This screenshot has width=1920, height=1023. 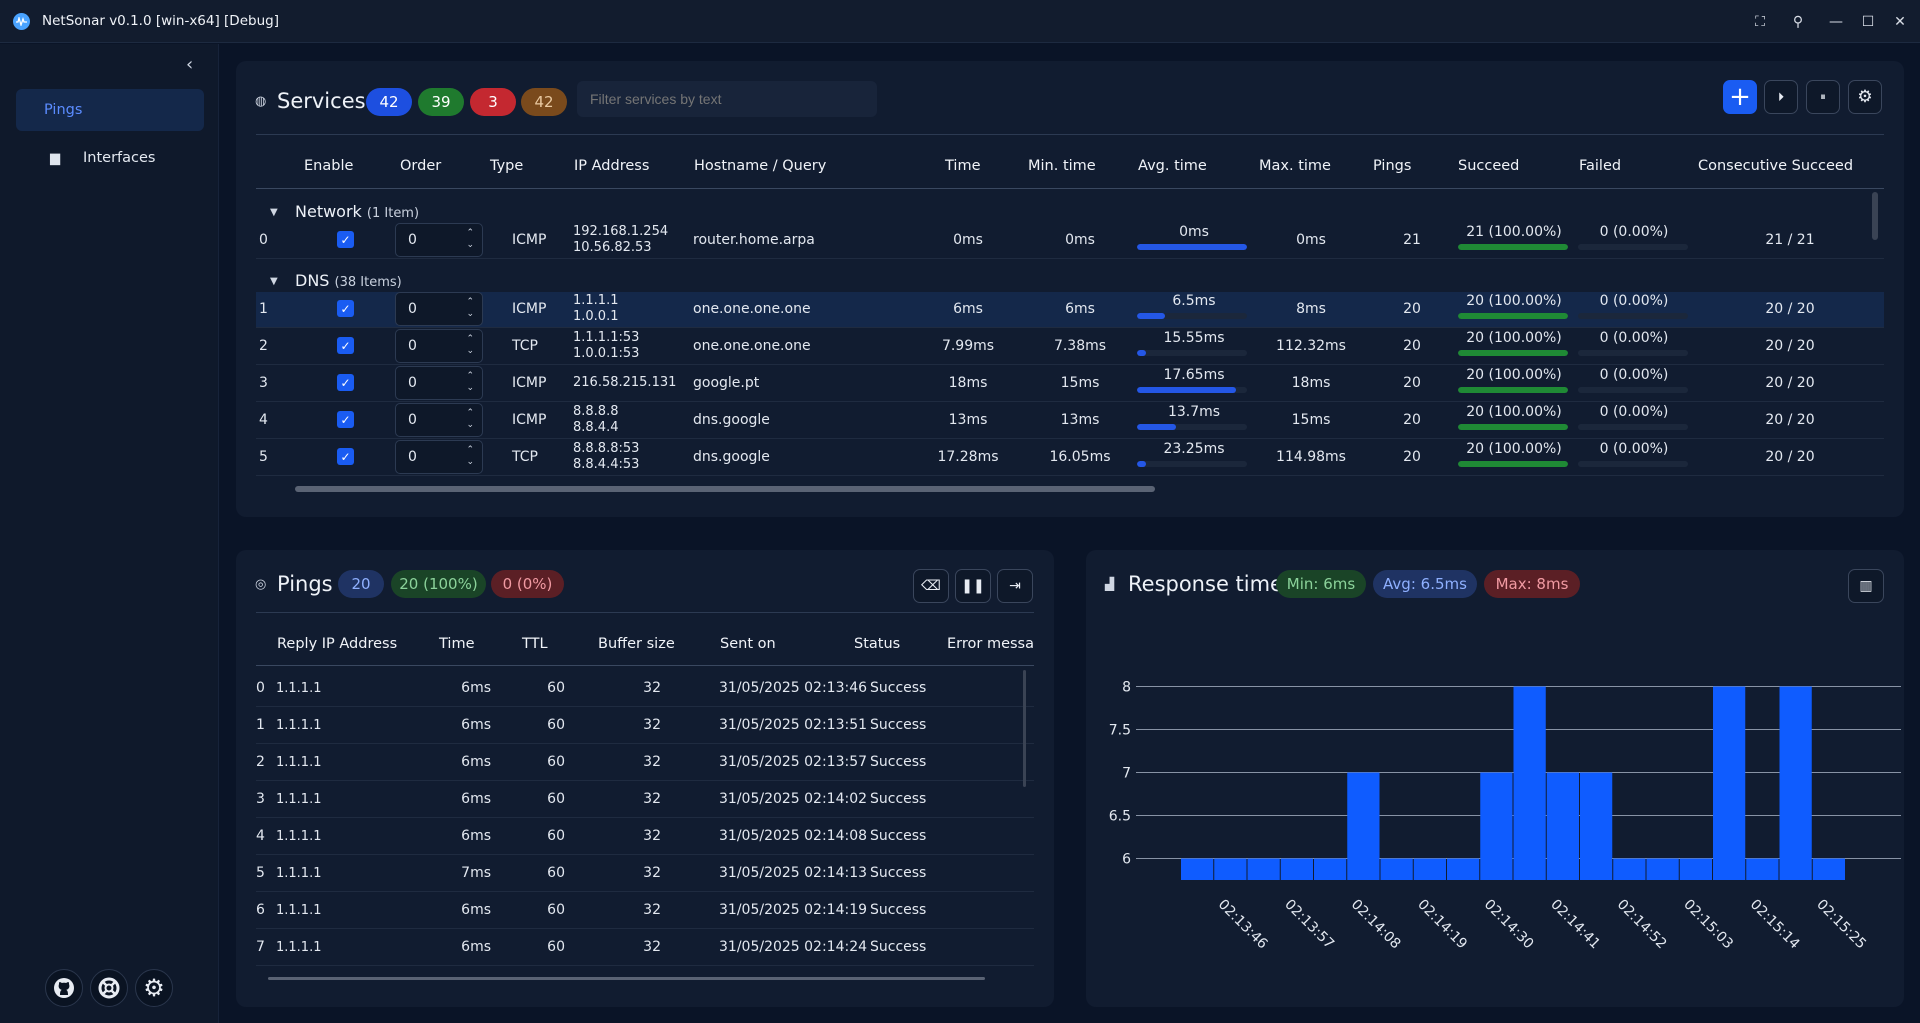 What do you see at coordinates (1865, 97) in the screenshot?
I see `services-settings-button: ⚙` at bounding box center [1865, 97].